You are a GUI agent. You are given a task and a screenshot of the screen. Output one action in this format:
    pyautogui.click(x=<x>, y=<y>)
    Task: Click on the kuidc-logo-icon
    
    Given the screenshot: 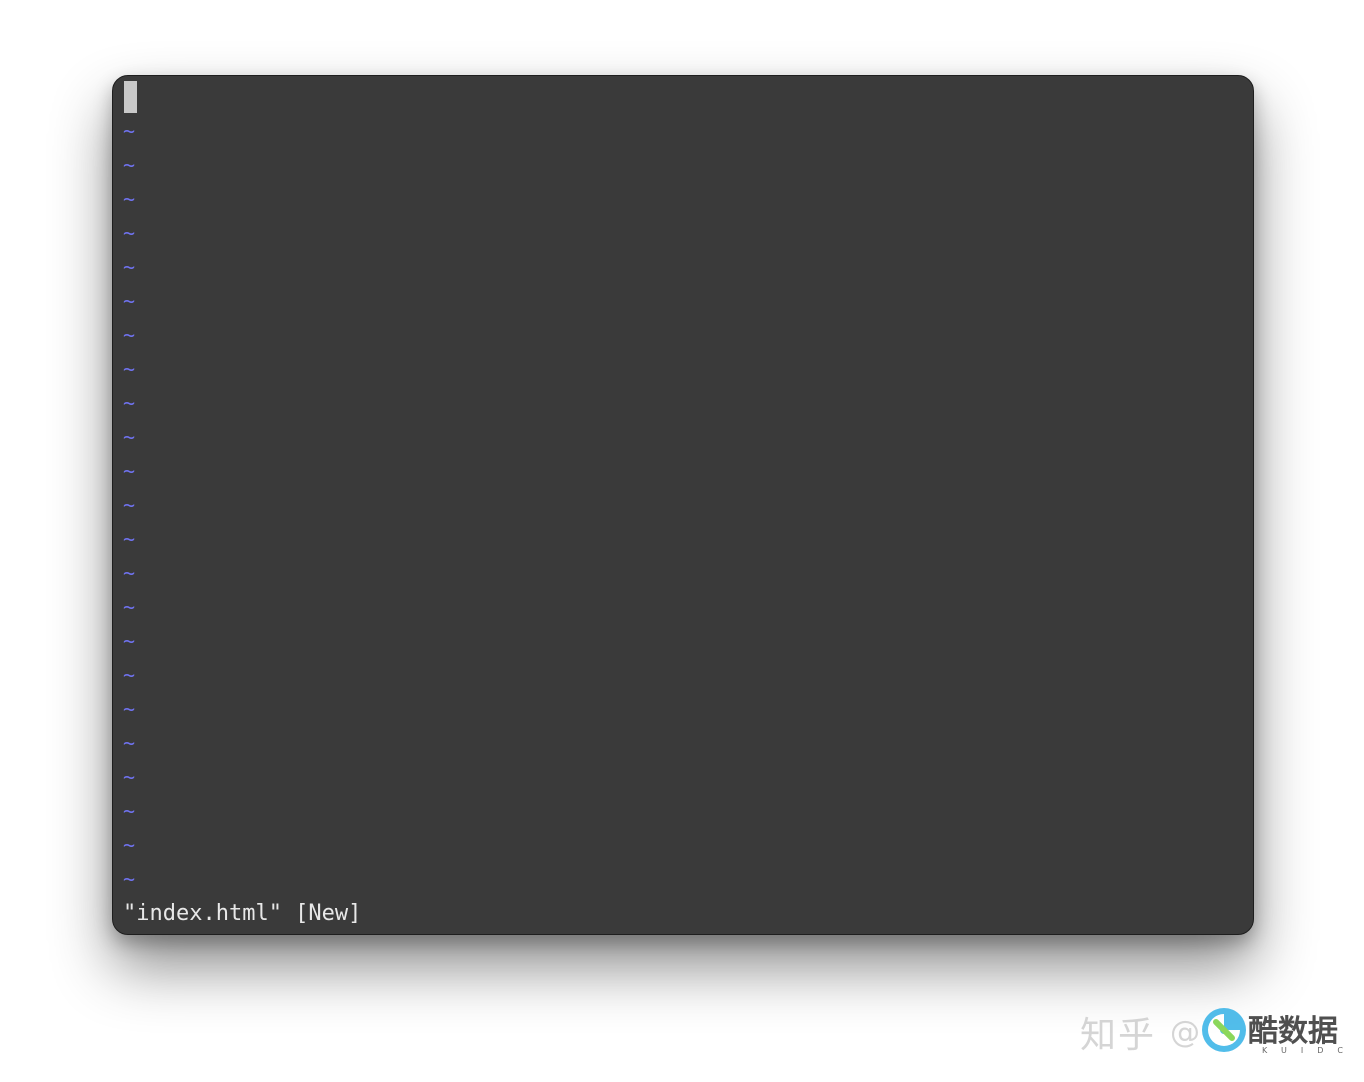 What is the action you would take?
    pyautogui.click(x=1224, y=1030)
    